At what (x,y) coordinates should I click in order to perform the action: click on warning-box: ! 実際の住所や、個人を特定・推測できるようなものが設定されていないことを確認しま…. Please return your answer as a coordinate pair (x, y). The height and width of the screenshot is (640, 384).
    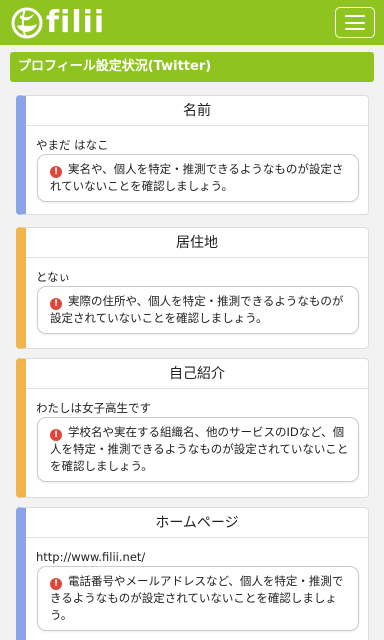
    Looking at the image, I should click on (198, 310).